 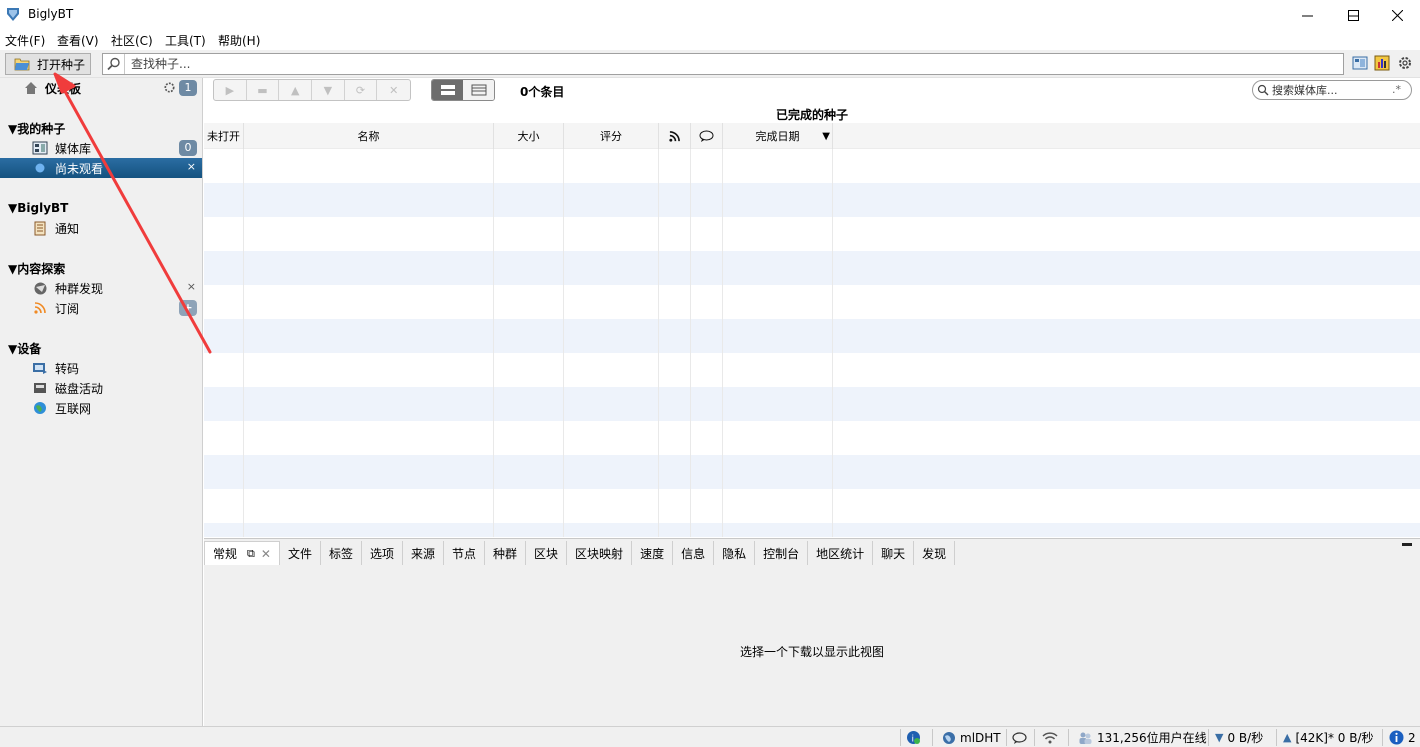 What do you see at coordinates (1407, 544) in the screenshot?
I see `minimize-panel-button` at bounding box center [1407, 544].